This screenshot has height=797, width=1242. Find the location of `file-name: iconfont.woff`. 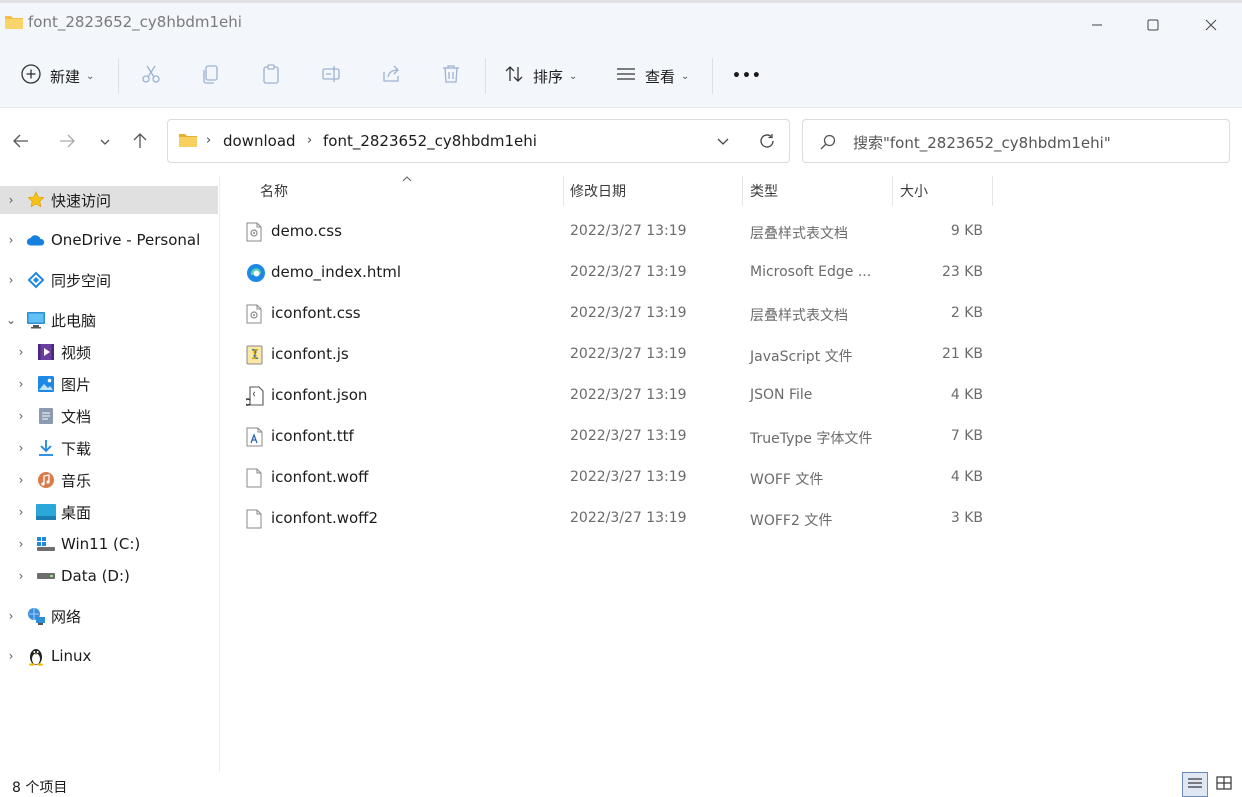

file-name: iconfont.woff is located at coordinates (320, 477).